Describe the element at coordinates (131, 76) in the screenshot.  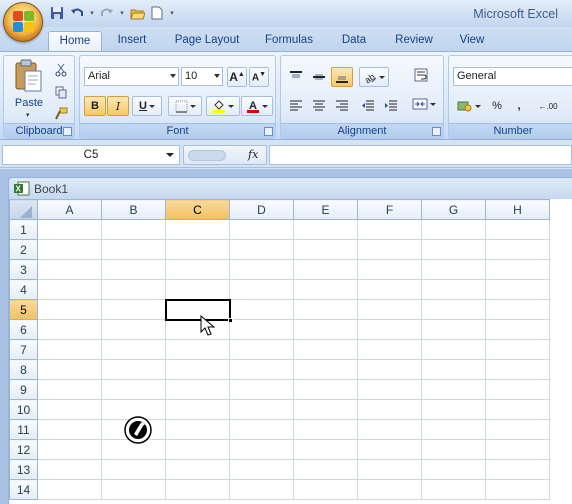
I see `font-name-combo: Arial` at that location.